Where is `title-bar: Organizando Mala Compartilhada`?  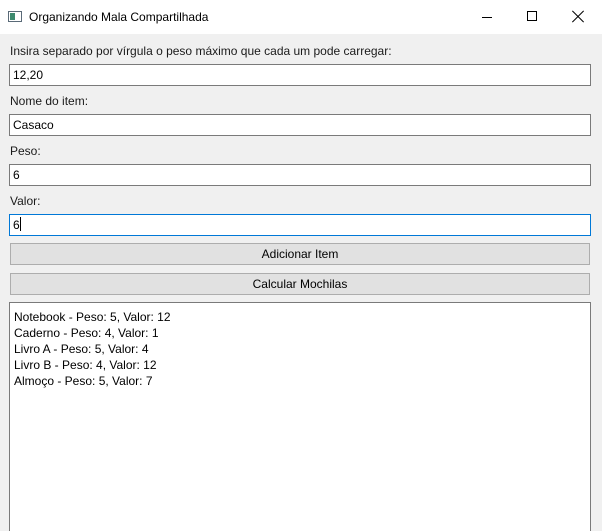
title-bar: Organizando Mala Compartilhada is located at coordinates (301, 17).